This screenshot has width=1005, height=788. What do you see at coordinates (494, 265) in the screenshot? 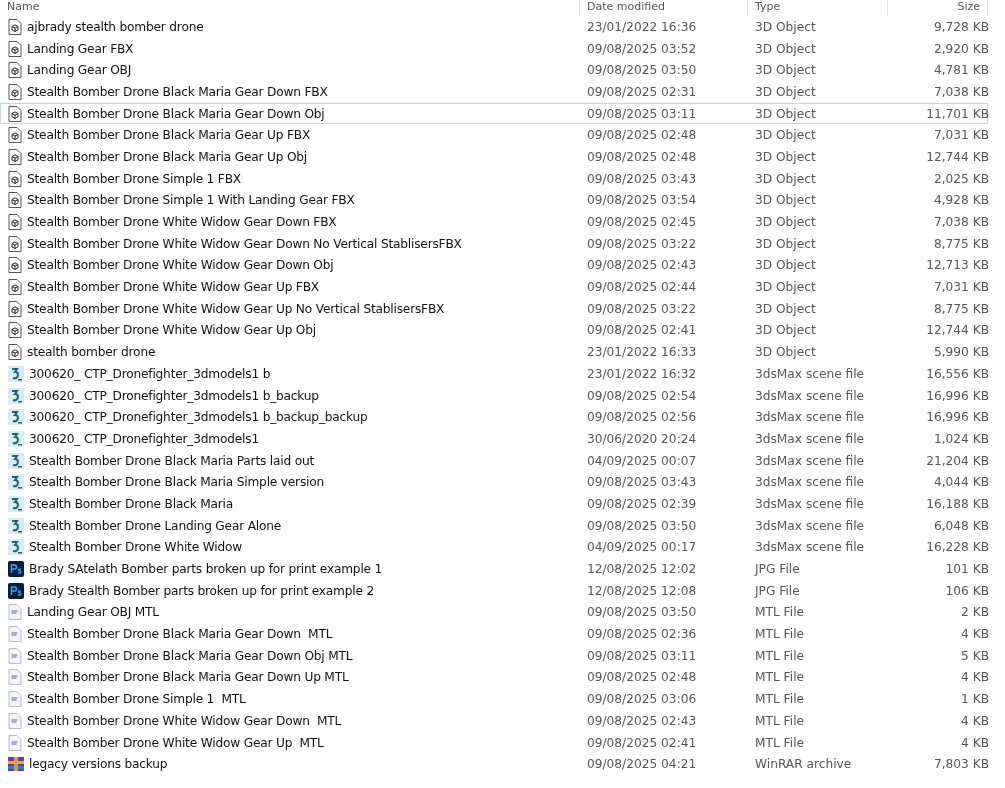
I see `file-row: Stealth Bomber Drone White Widow Gear Down Obj 09/08/2025 02:43 3D Object 12,713 KB` at bounding box center [494, 265].